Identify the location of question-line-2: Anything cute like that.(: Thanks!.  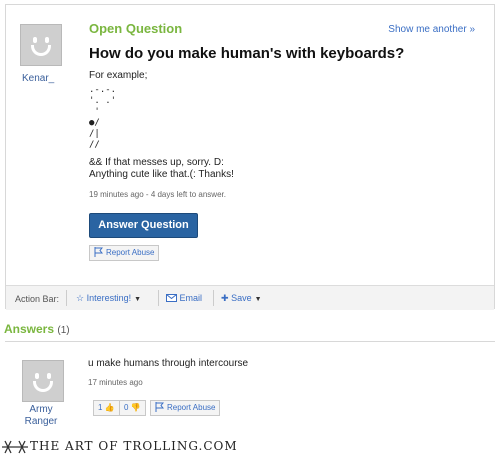
(161, 174).